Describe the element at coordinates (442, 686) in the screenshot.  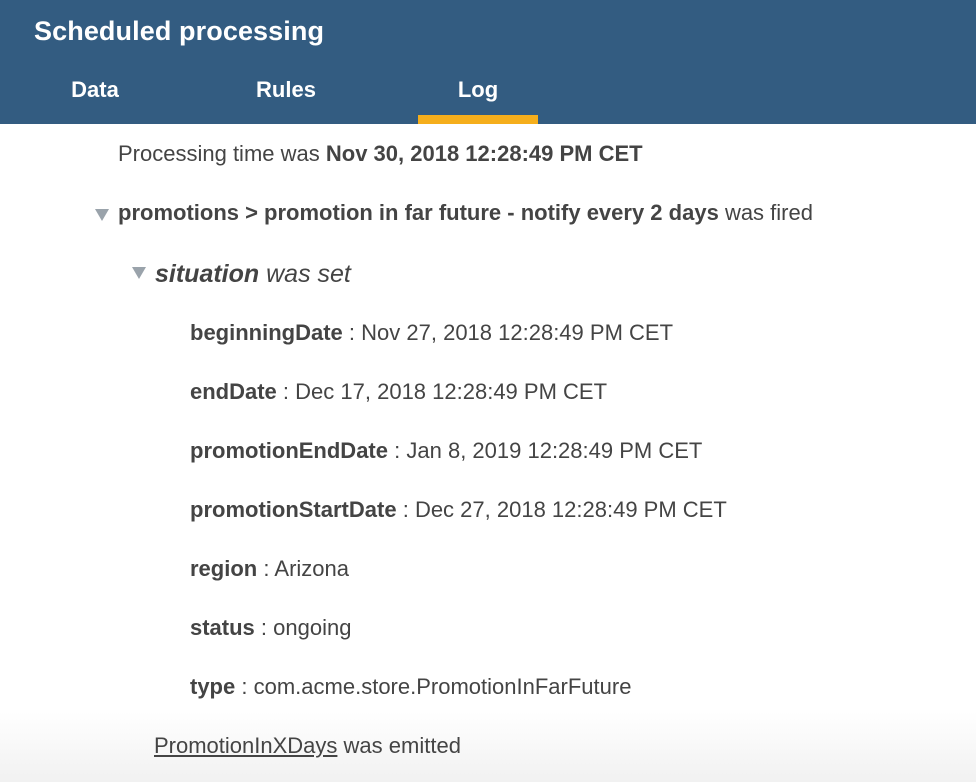
I see `attribute-value: com.acme.store.PromotionInFarFuture` at that location.